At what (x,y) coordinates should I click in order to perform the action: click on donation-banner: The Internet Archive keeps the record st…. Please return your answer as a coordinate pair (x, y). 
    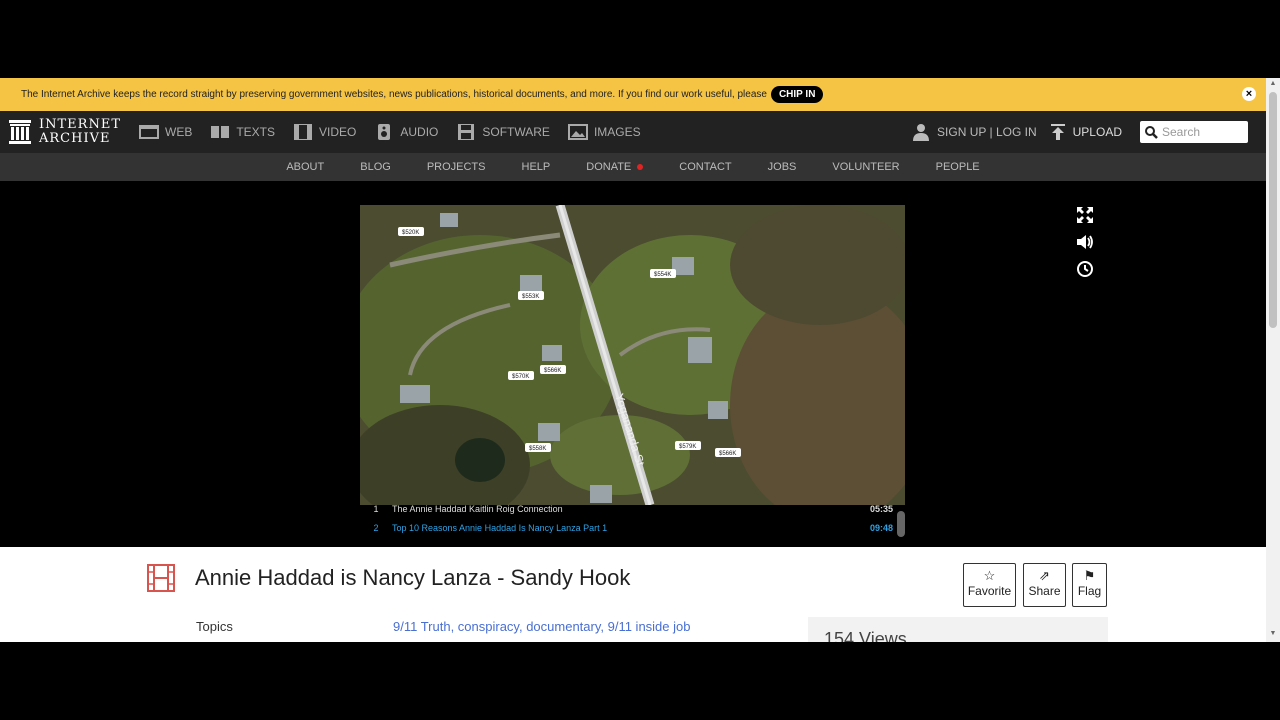
    Looking at the image, I should click on (633, 94).